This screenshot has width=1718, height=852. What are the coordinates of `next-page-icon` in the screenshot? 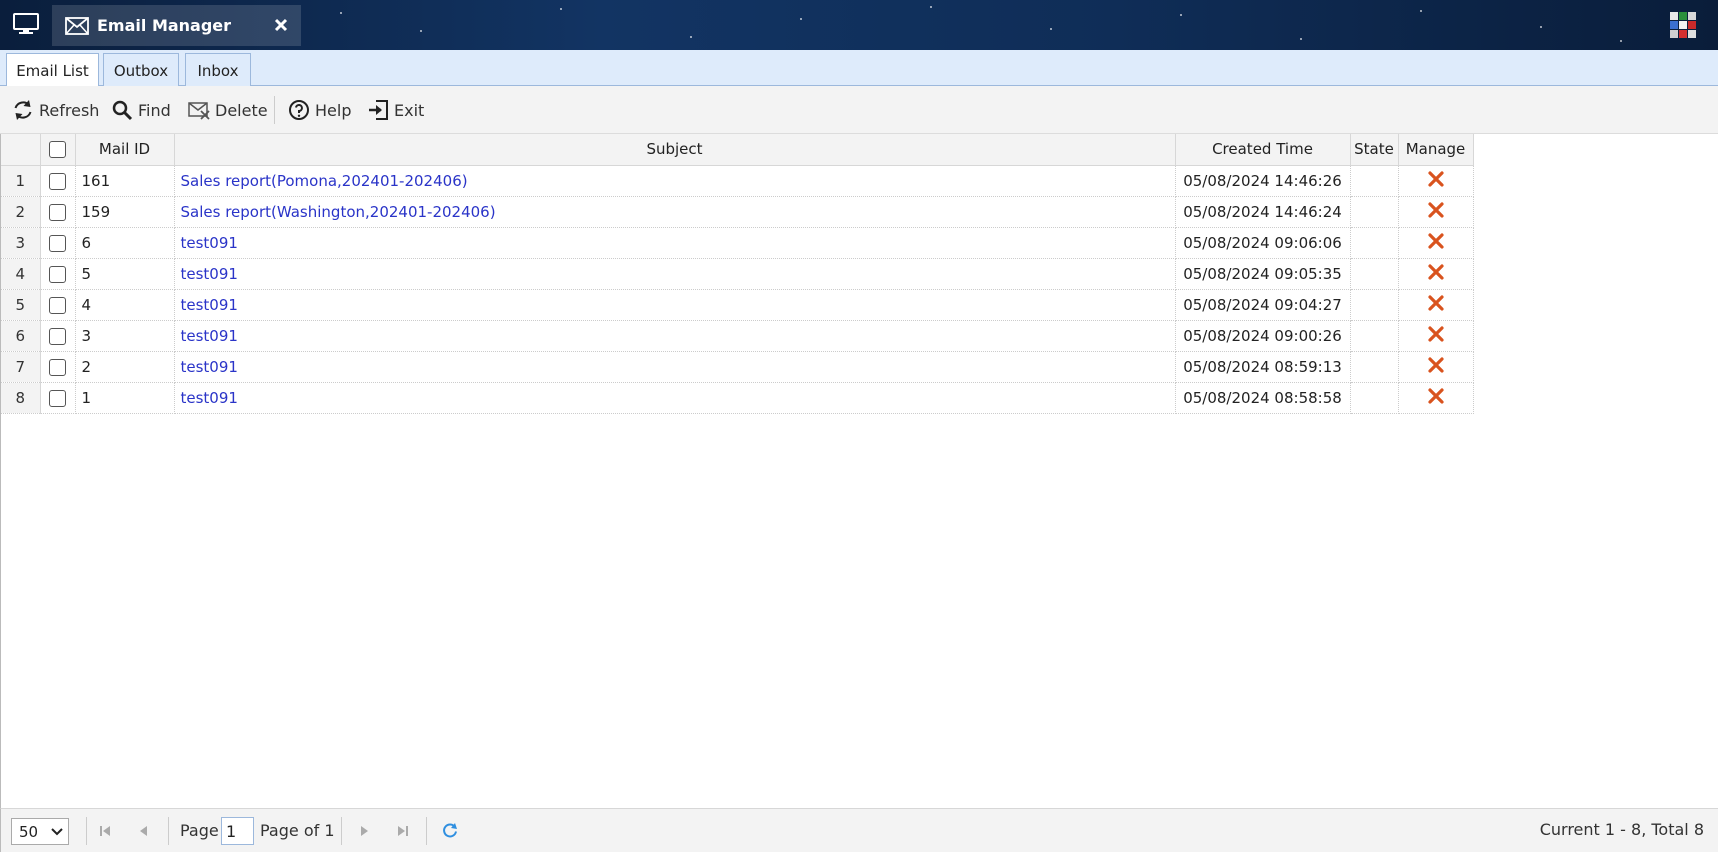 It's located at (364, 831).